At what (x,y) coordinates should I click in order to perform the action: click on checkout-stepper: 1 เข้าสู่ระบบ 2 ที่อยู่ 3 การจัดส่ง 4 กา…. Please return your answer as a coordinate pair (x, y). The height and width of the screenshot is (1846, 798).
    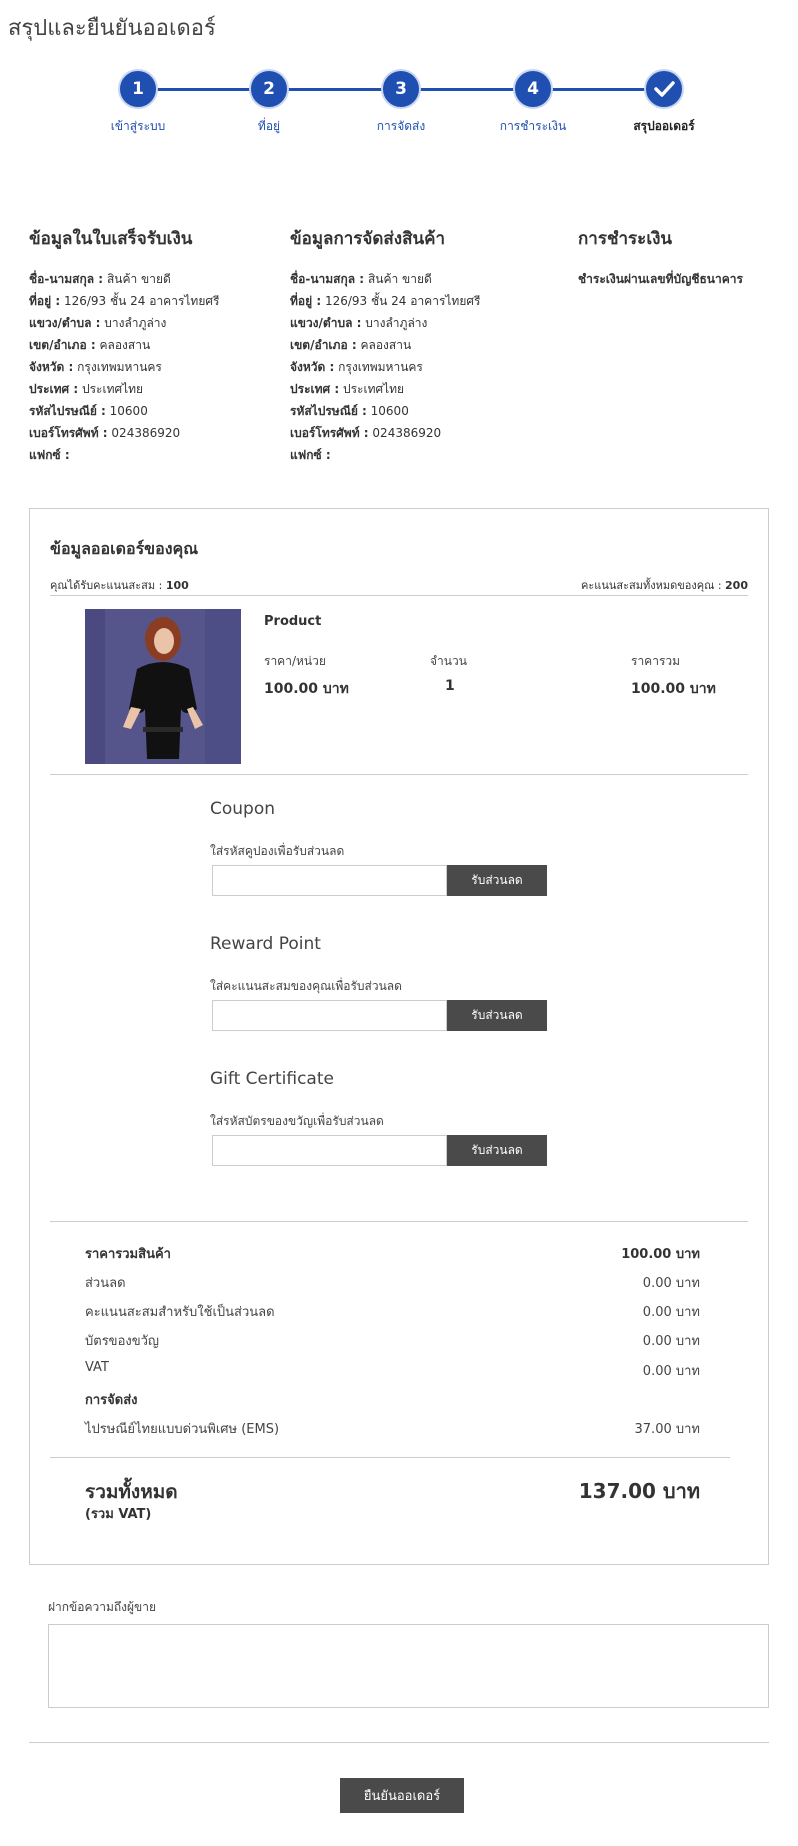
    Looking at the image, I should click on (399, 104).